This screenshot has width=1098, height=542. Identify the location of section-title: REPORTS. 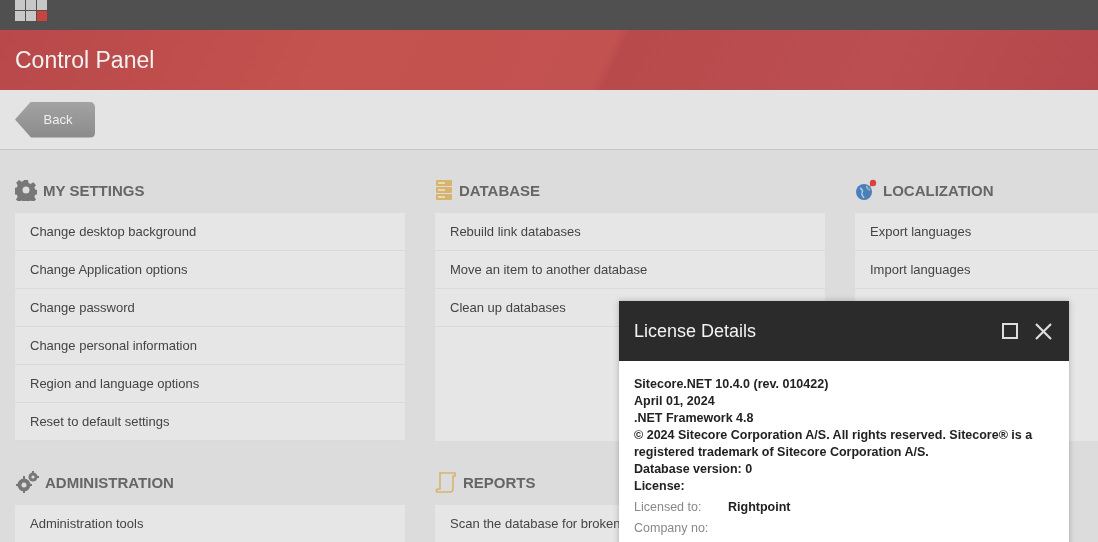
(499, 482).